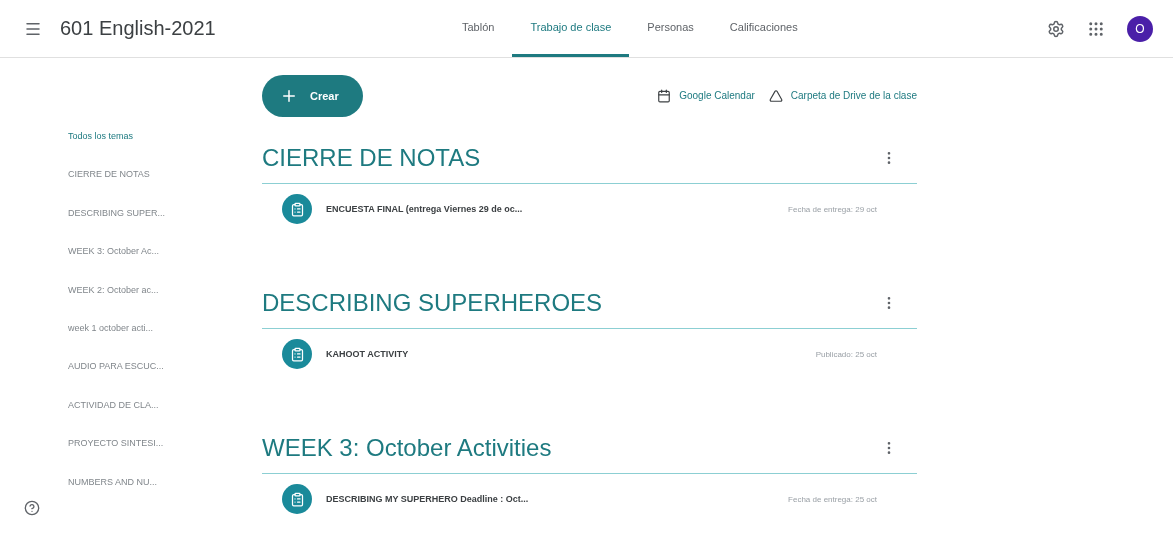 The width and height of the screenshot is (1173, 538). What do you see at coordinates (664, 95) in the screenshot?
I see `calendar-icon` at bounding box center [664, 95].